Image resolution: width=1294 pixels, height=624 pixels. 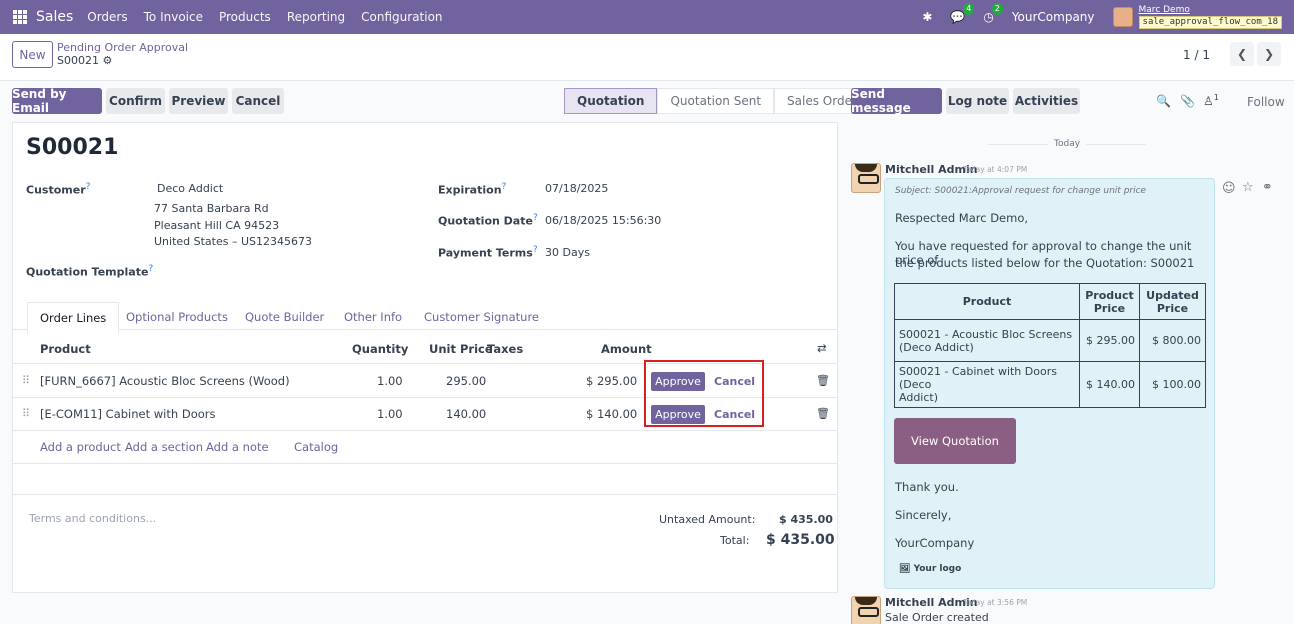 I want to click on row-product: [FURN_6667] Acoustic Bloc Screens (Wood), so click(x=165, y=381).